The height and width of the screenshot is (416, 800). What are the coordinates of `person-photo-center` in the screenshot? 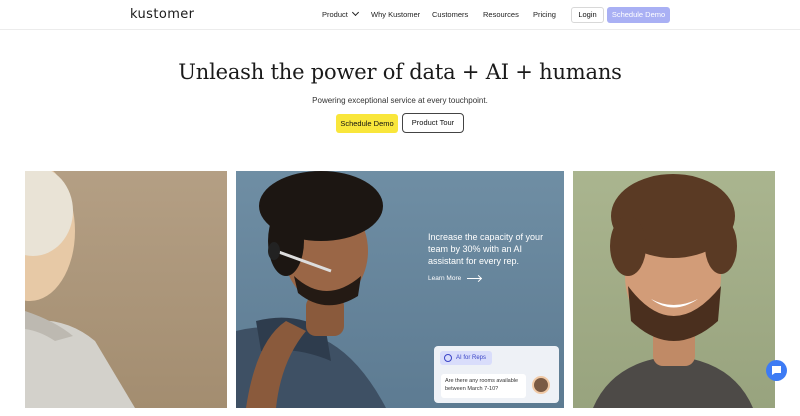 It's located at (311, 289).